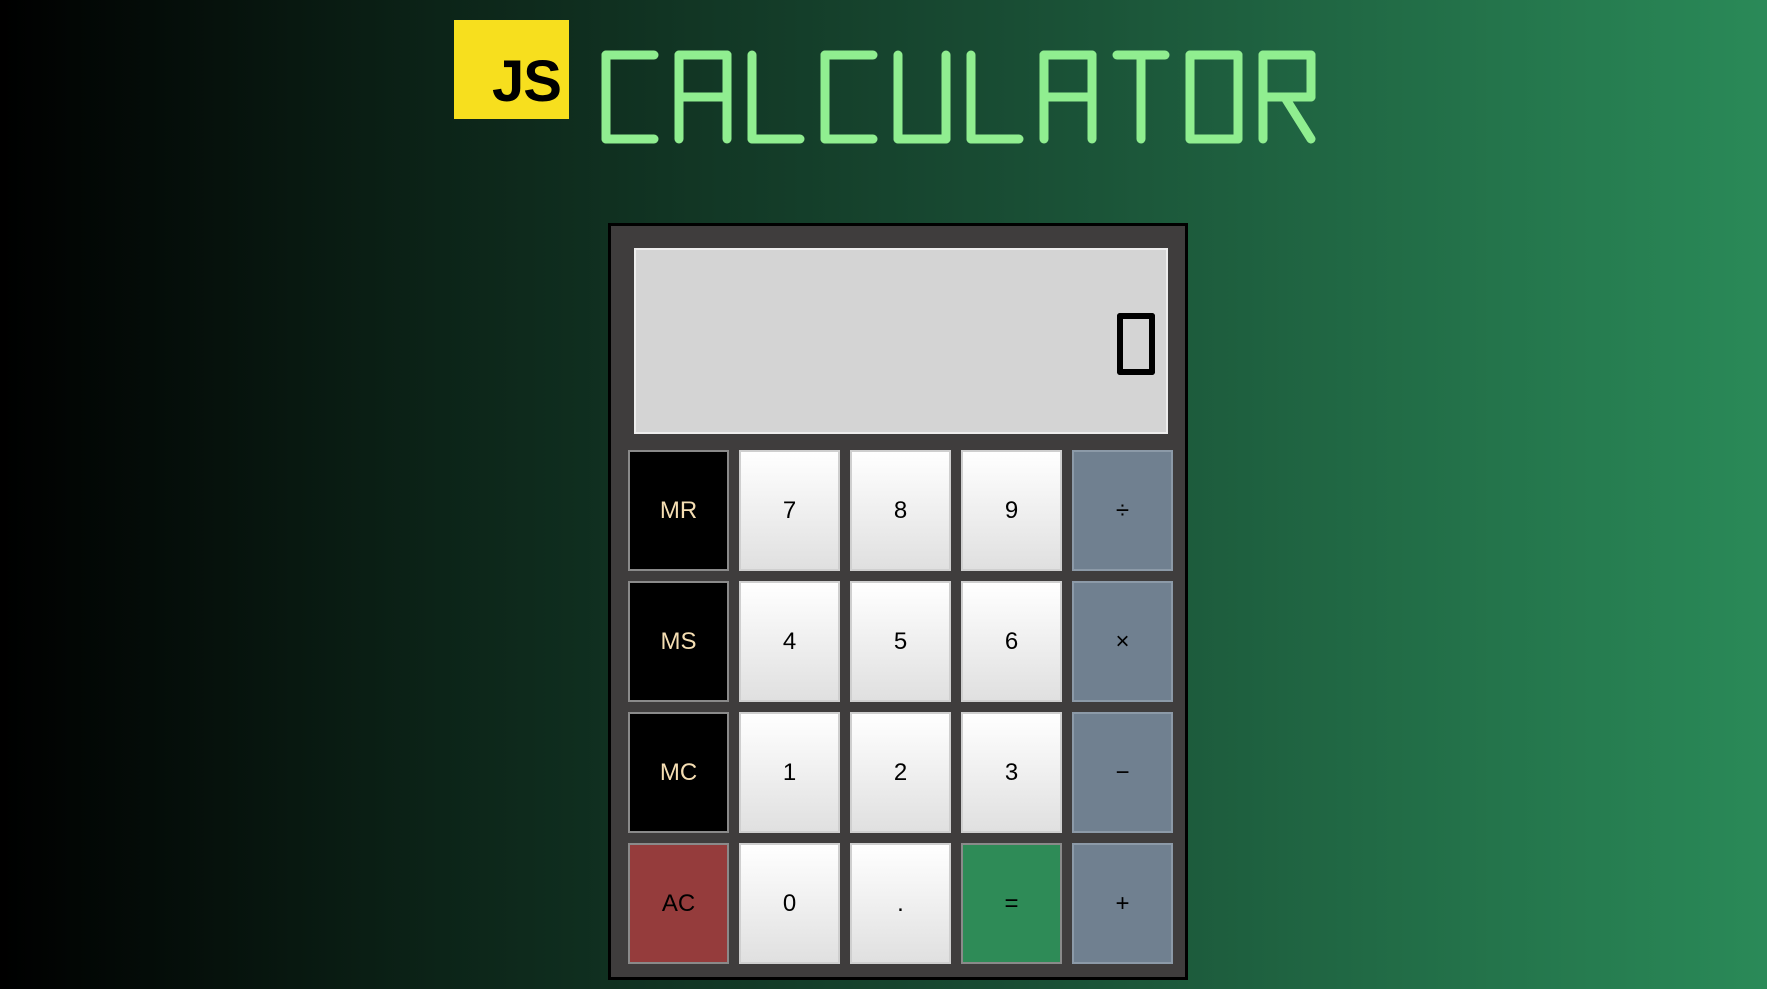 The width and height of the screenshot is (1767, 989). I want to click on display-value: 0, so click(1134, 343).